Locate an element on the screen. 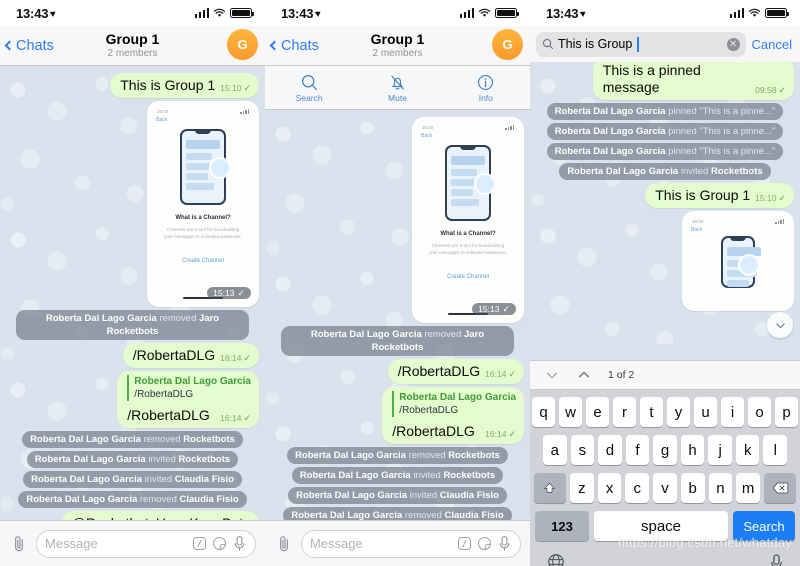 This screenshot has height=566, width=800. shift-icon is located at coordinates (549, 488).